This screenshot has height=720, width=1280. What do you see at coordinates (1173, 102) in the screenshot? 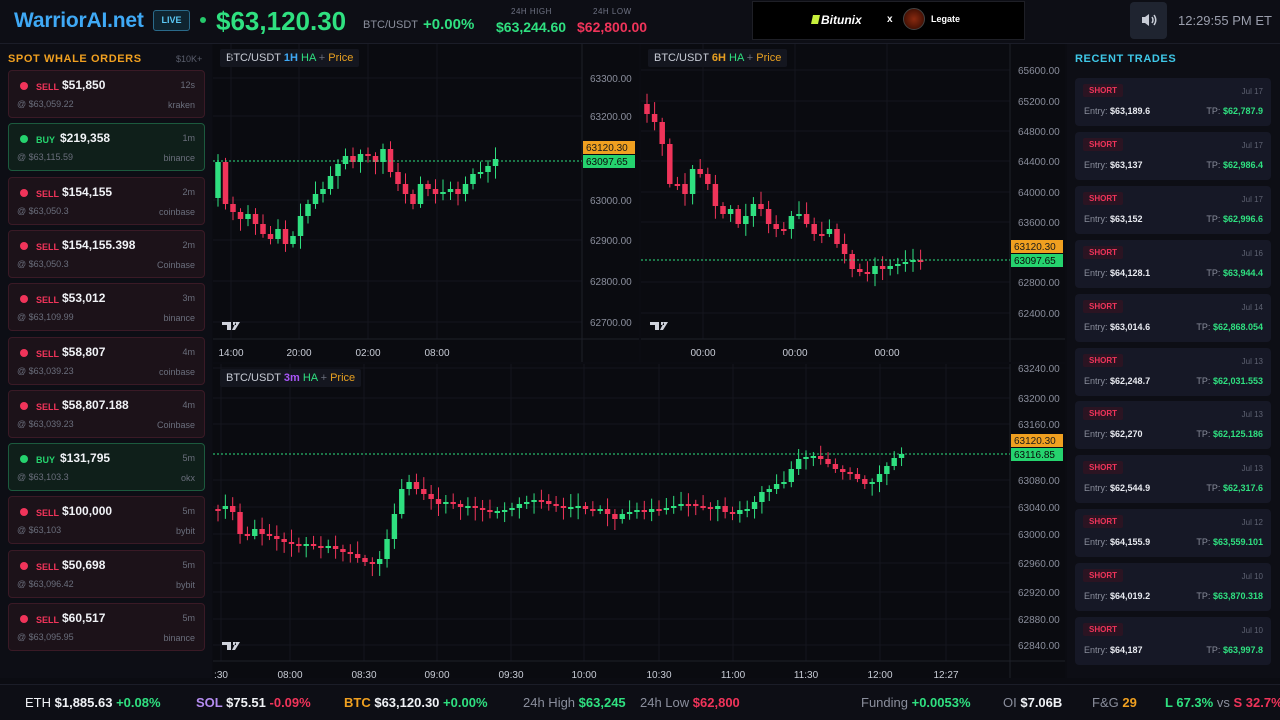
I see `recent-trade-item: SHORT Jul 17 Entry: $63,189.6 TP: $62,787.9` at bounding box center [1173, 102].